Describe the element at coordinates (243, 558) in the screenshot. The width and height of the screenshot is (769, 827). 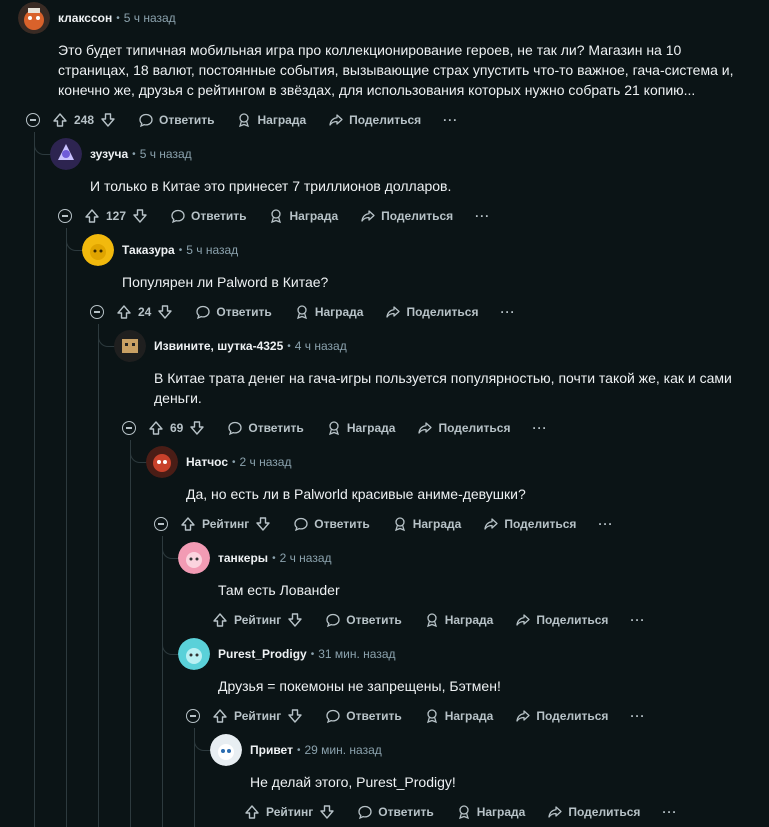
I see `author-name: танкеры` at that location.